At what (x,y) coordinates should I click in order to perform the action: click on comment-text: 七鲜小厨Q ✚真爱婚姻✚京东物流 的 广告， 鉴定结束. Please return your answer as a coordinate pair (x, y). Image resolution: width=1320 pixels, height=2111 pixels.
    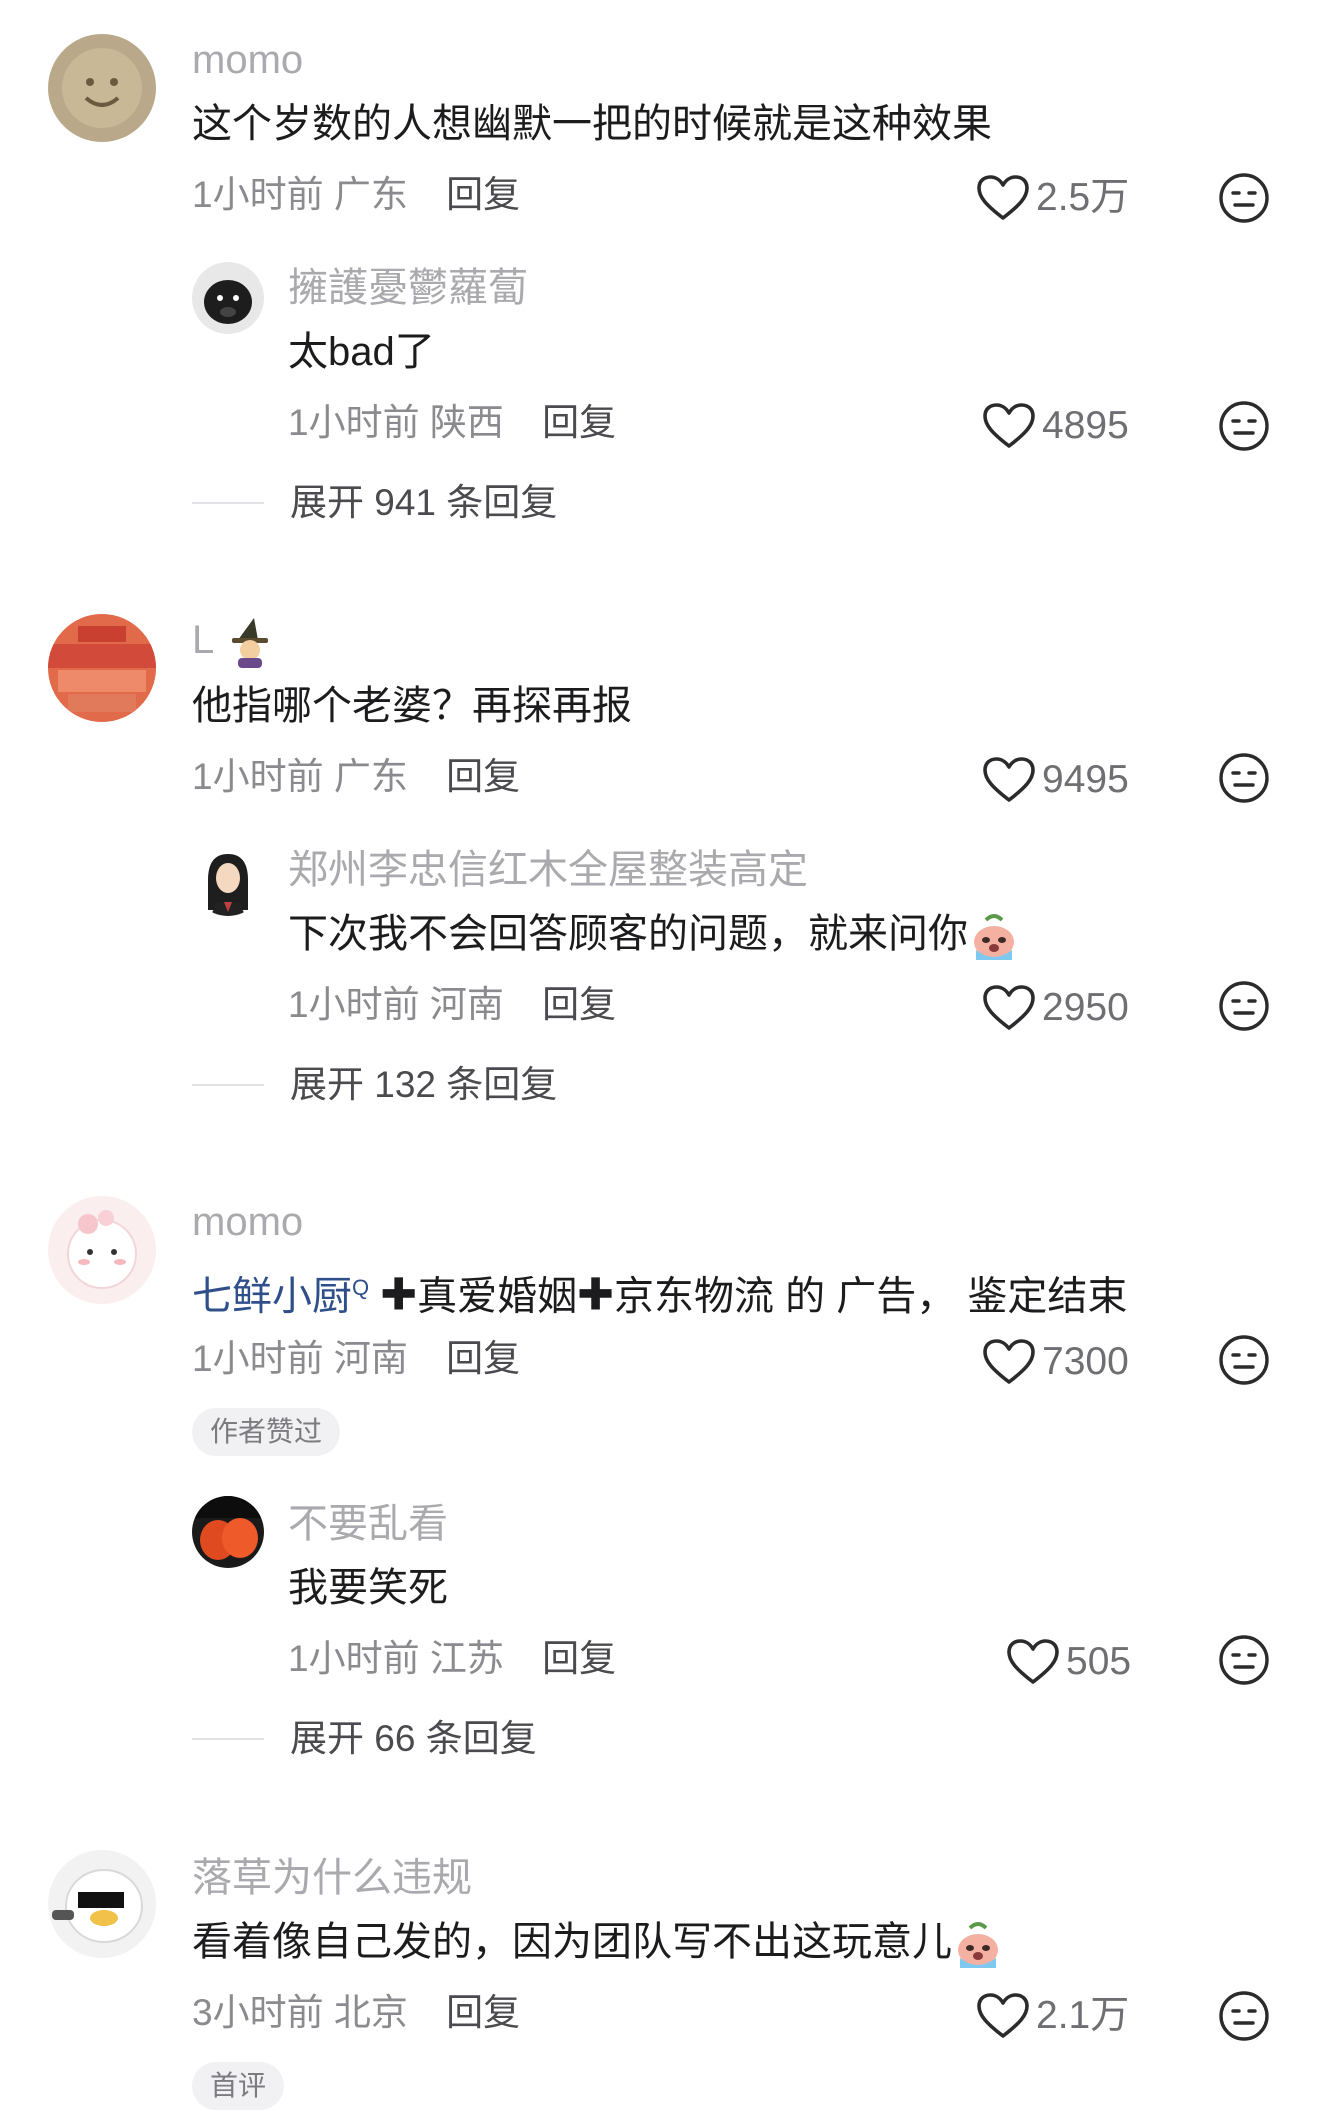
    Looking at the image, I should click on (660, 1295).